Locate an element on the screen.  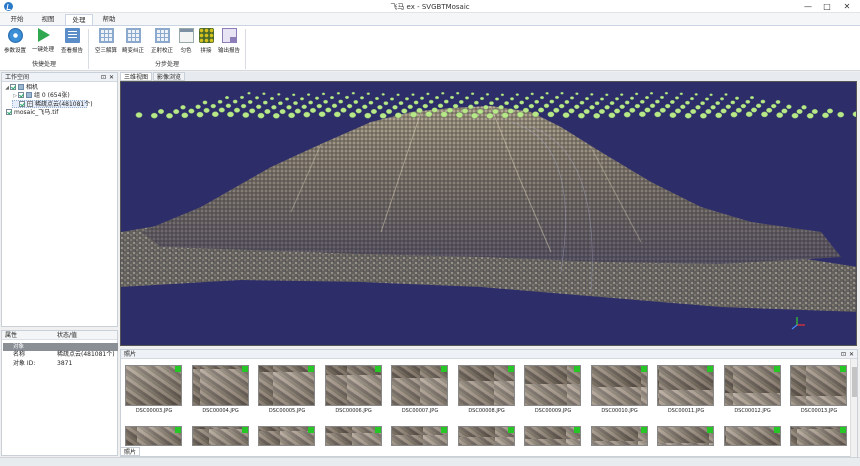
tab-process: 处理 is located at coordinates (79, 19).